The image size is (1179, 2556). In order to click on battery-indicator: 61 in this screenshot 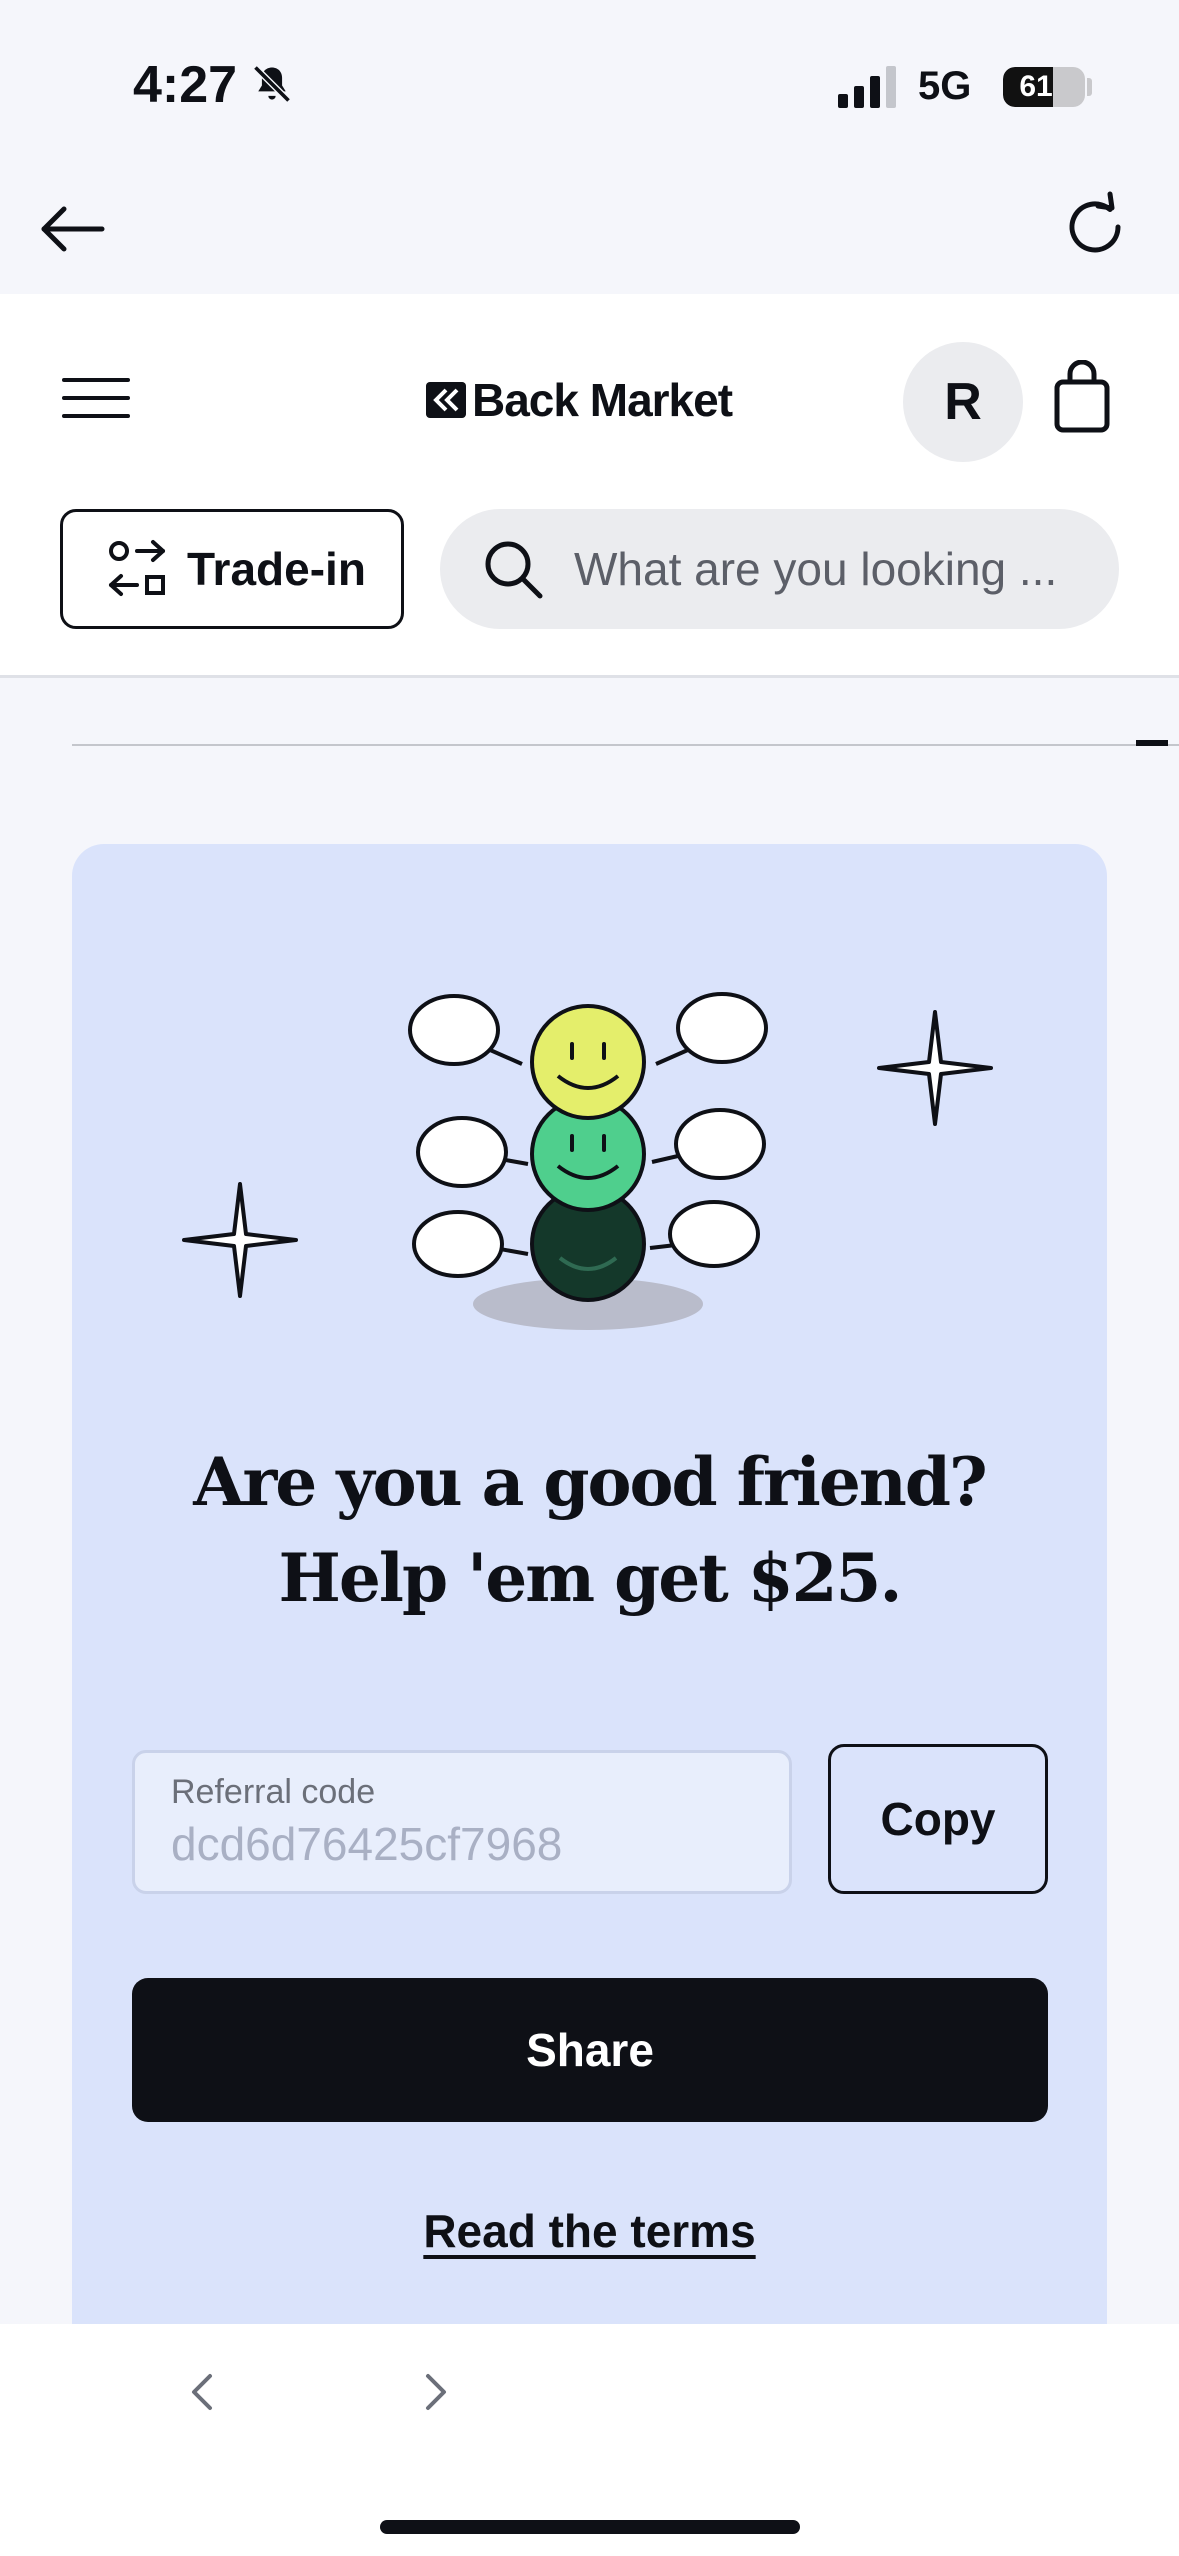, I will do `click(1044, 87)`.